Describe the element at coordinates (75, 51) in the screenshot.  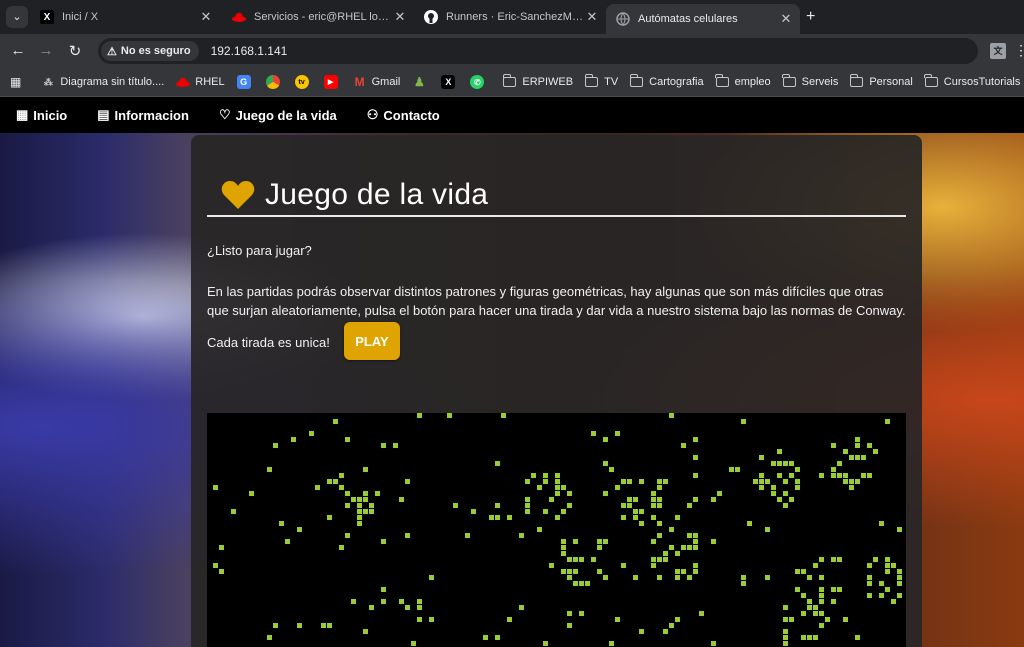
I see `reload-button: ↻` at that location.